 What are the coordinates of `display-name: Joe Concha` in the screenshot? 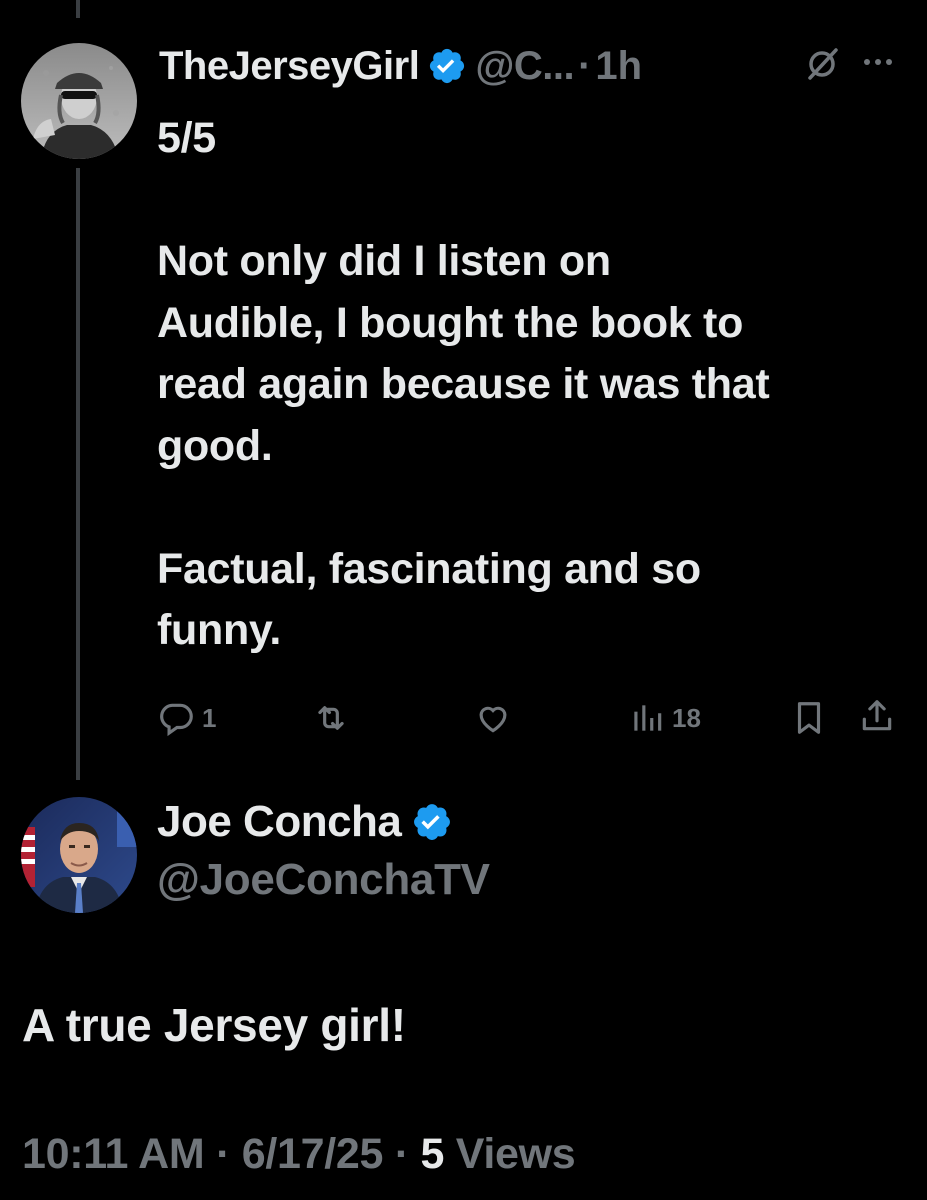 It's located at (279, 822).